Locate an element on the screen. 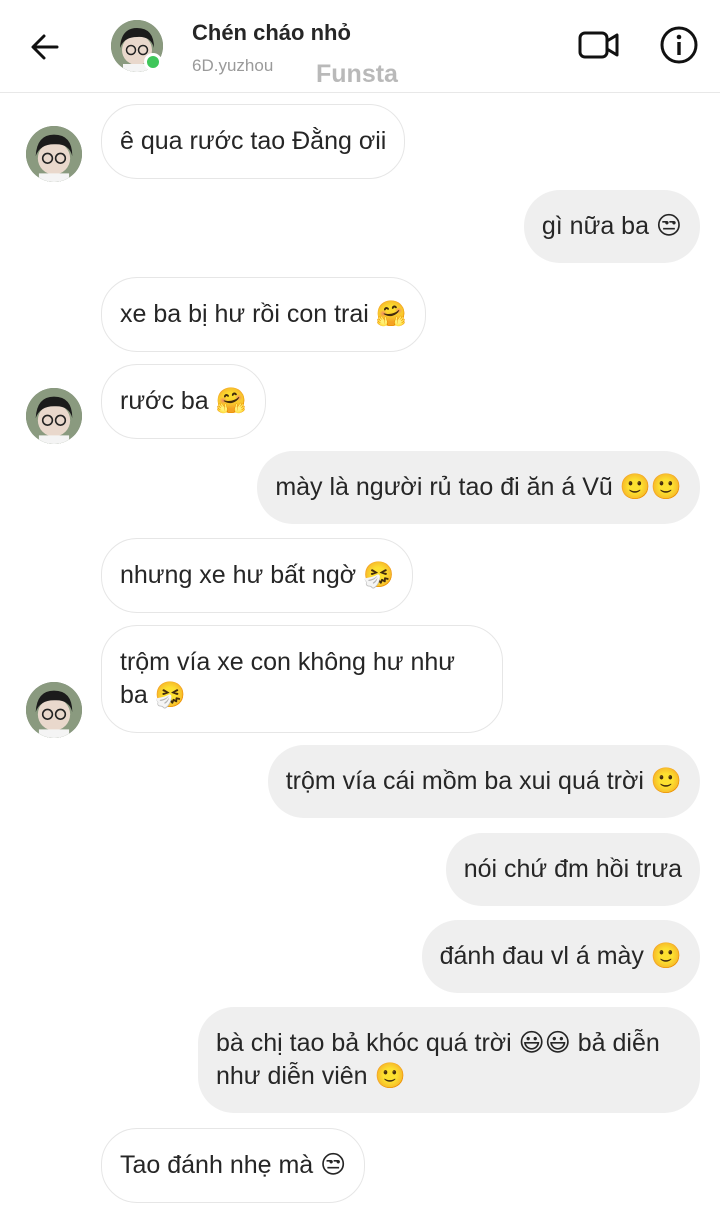 This screenshot has width=720, height=1214. message-text: trộm vía cái mồm ba xui quá trời 🙂 is located at coordinates (483, 781).